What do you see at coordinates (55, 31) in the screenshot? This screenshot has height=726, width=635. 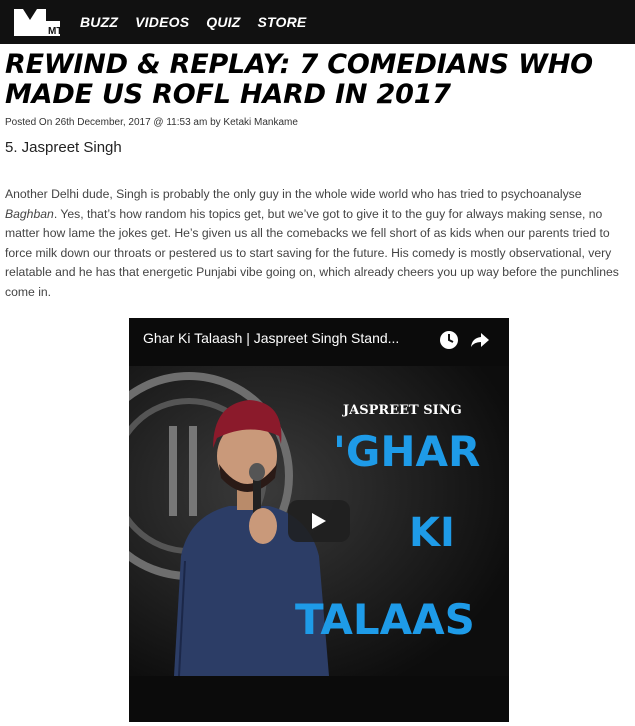 I see `logo-text: MTV` at bounding box center [55, 31].